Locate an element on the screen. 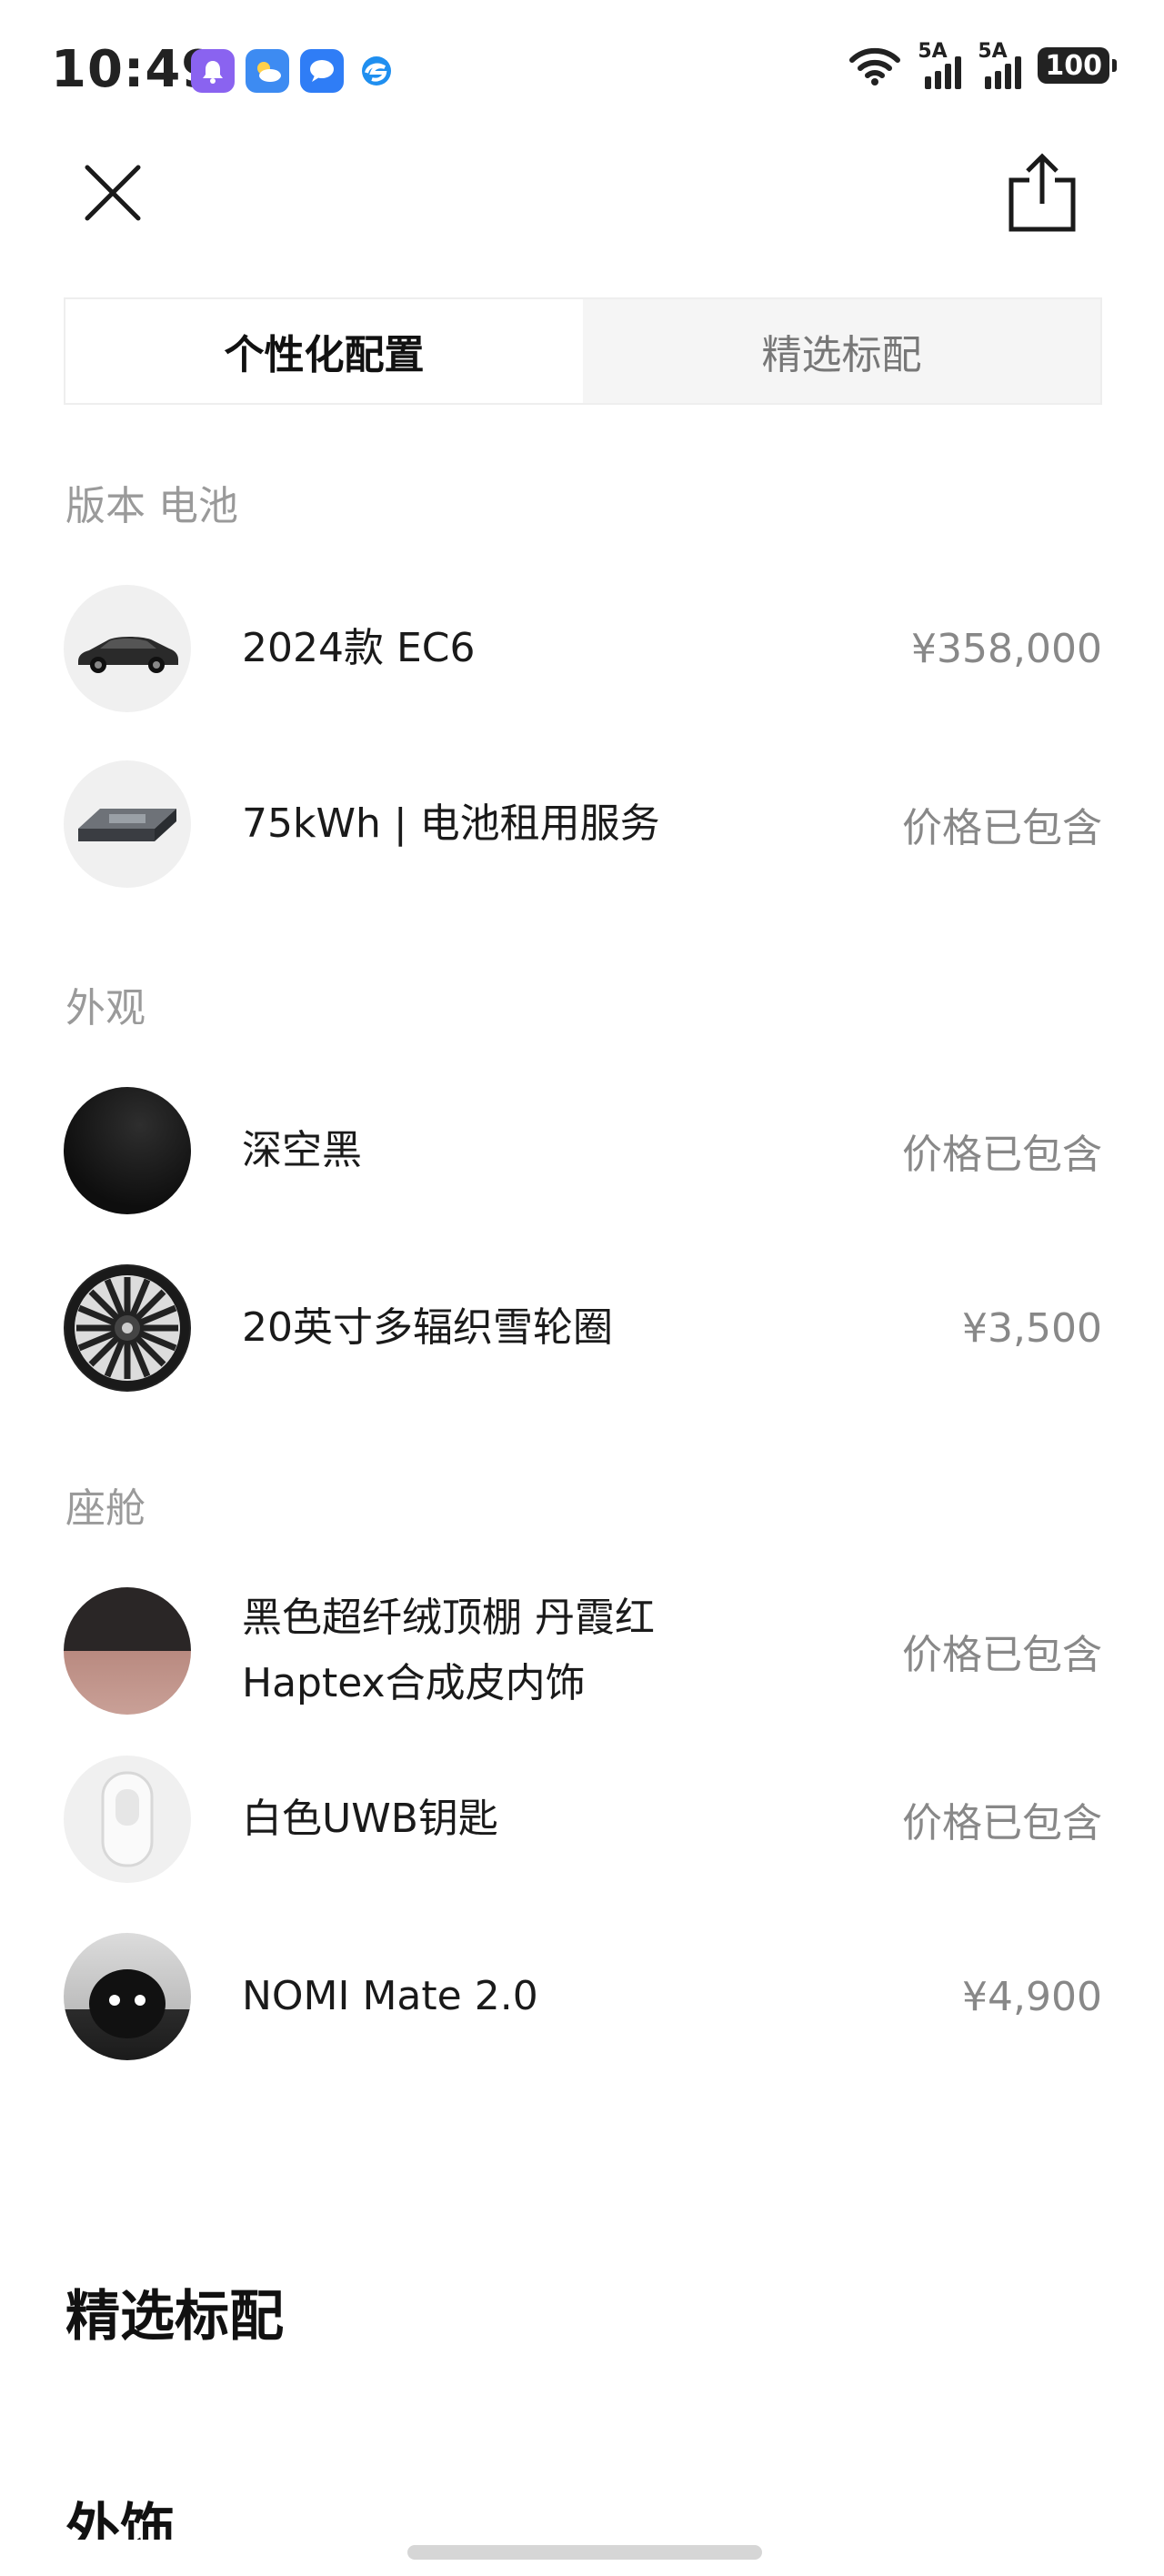 This screenshot has width=1164, height=2576. key-label: 白色UWB钥匙 is located at coordinates (370, 1819).